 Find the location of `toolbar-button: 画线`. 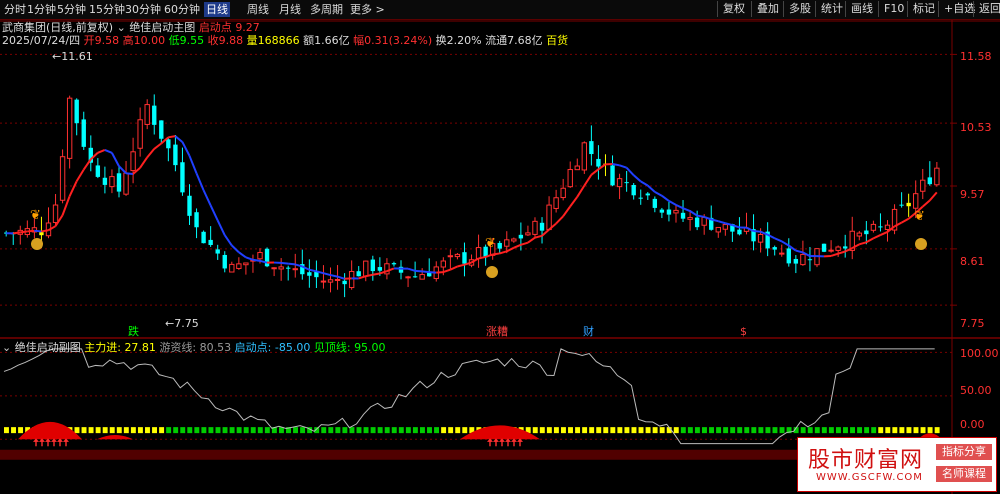

toolbar-button: 画线 is located at coordinates (859, 9).